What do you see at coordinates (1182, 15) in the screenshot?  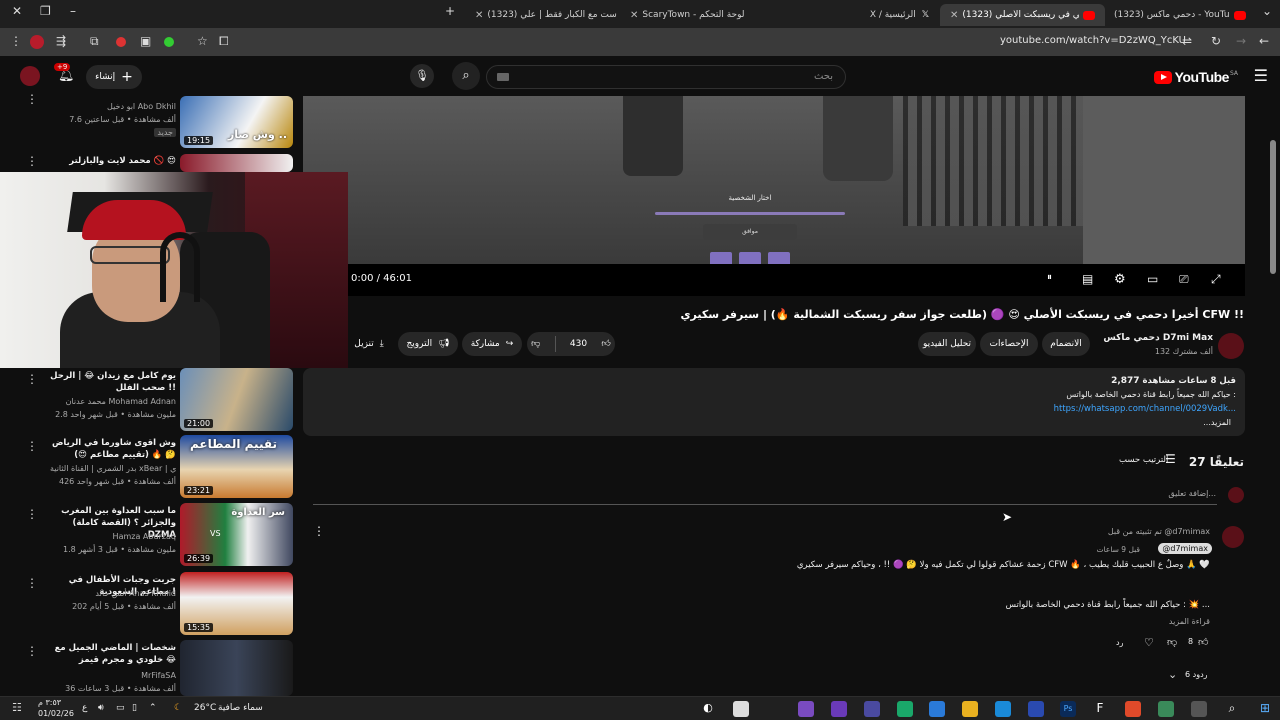 I see `tab-channel: (1323) دحمي ماكس - YouTube Max` at bounding box center [1182, 15].